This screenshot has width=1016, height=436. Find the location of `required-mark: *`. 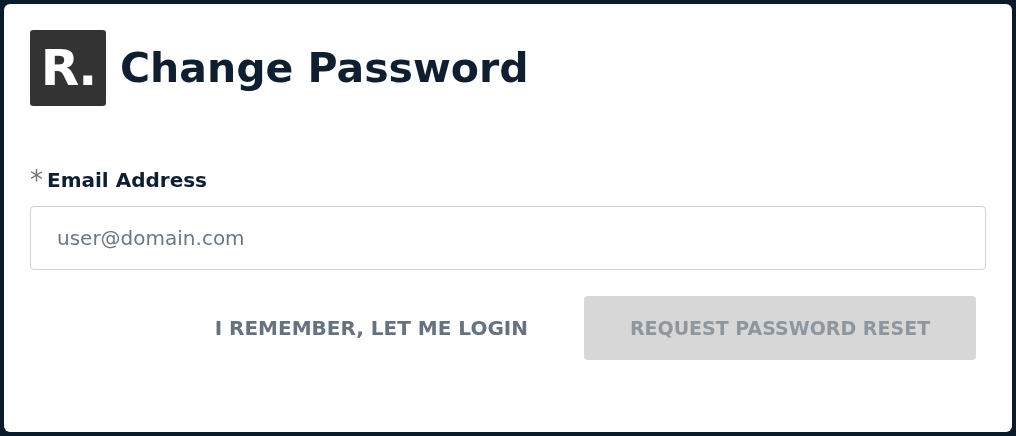

required-mark: * is located at coordinates (36, 180).